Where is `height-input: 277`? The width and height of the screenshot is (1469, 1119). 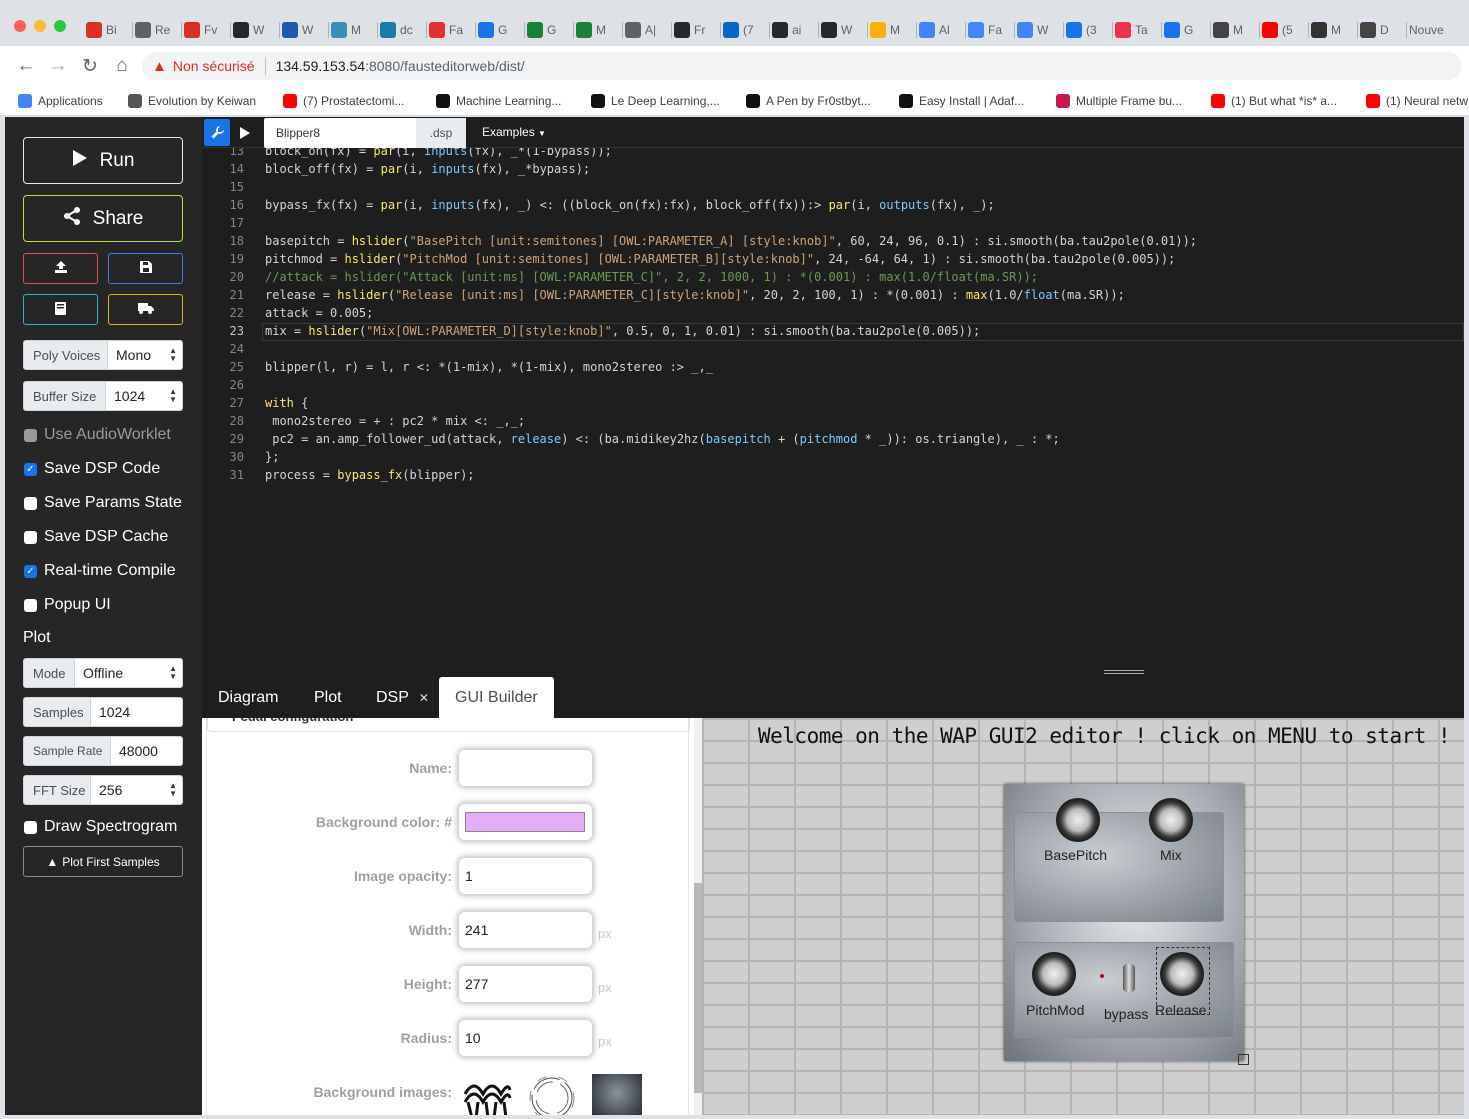
height-input: 277 is located at coordinates (525, 984).